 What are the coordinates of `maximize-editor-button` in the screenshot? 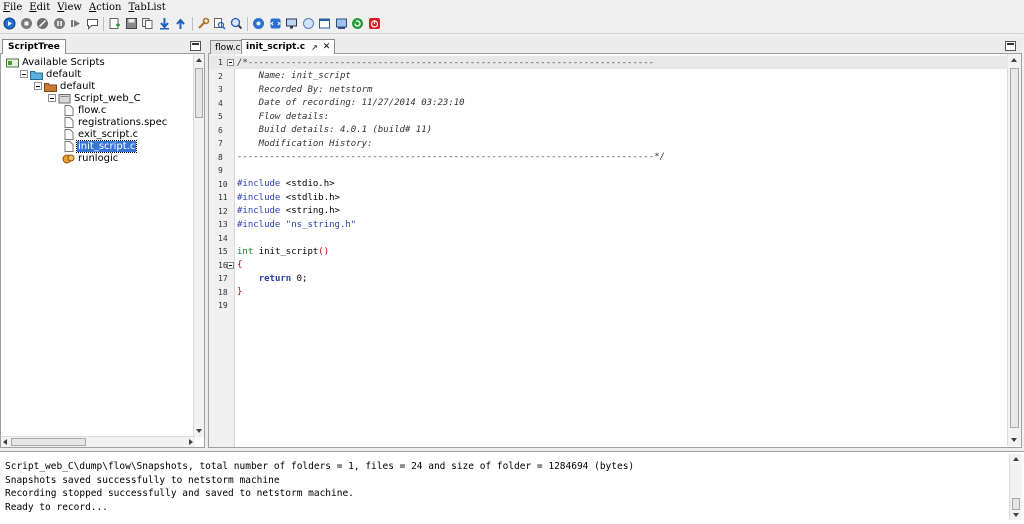 It's located at (1010, 46).